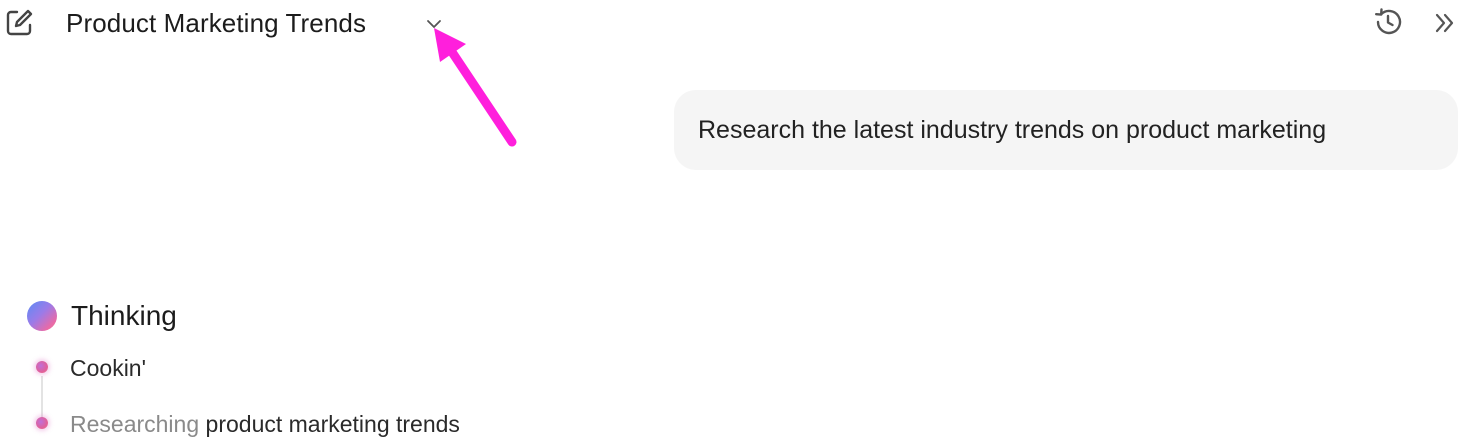 The height and width of the screenshot is (438, 1460). I want to click on timeline-line, so click(42, 397).